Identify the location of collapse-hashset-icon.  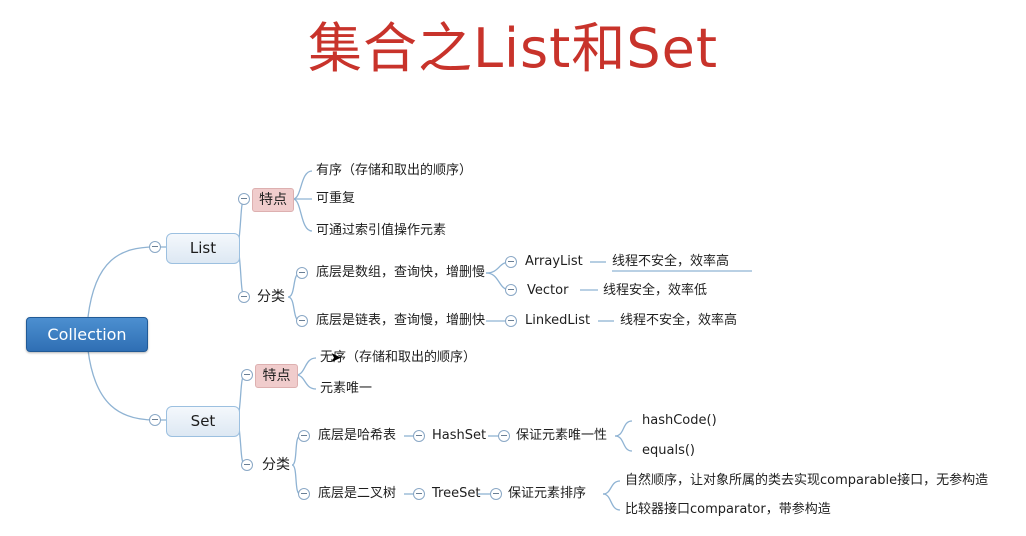
(419, 436).